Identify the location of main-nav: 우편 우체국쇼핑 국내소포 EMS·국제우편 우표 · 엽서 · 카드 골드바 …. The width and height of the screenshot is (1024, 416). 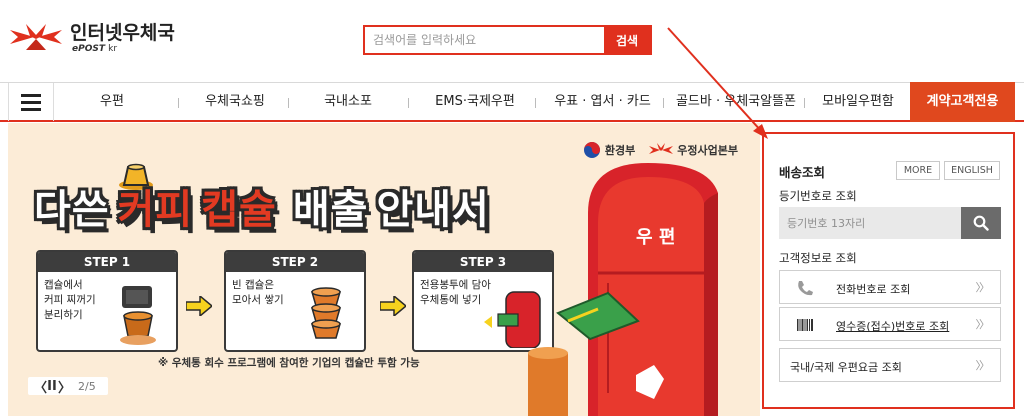
(512, 102).